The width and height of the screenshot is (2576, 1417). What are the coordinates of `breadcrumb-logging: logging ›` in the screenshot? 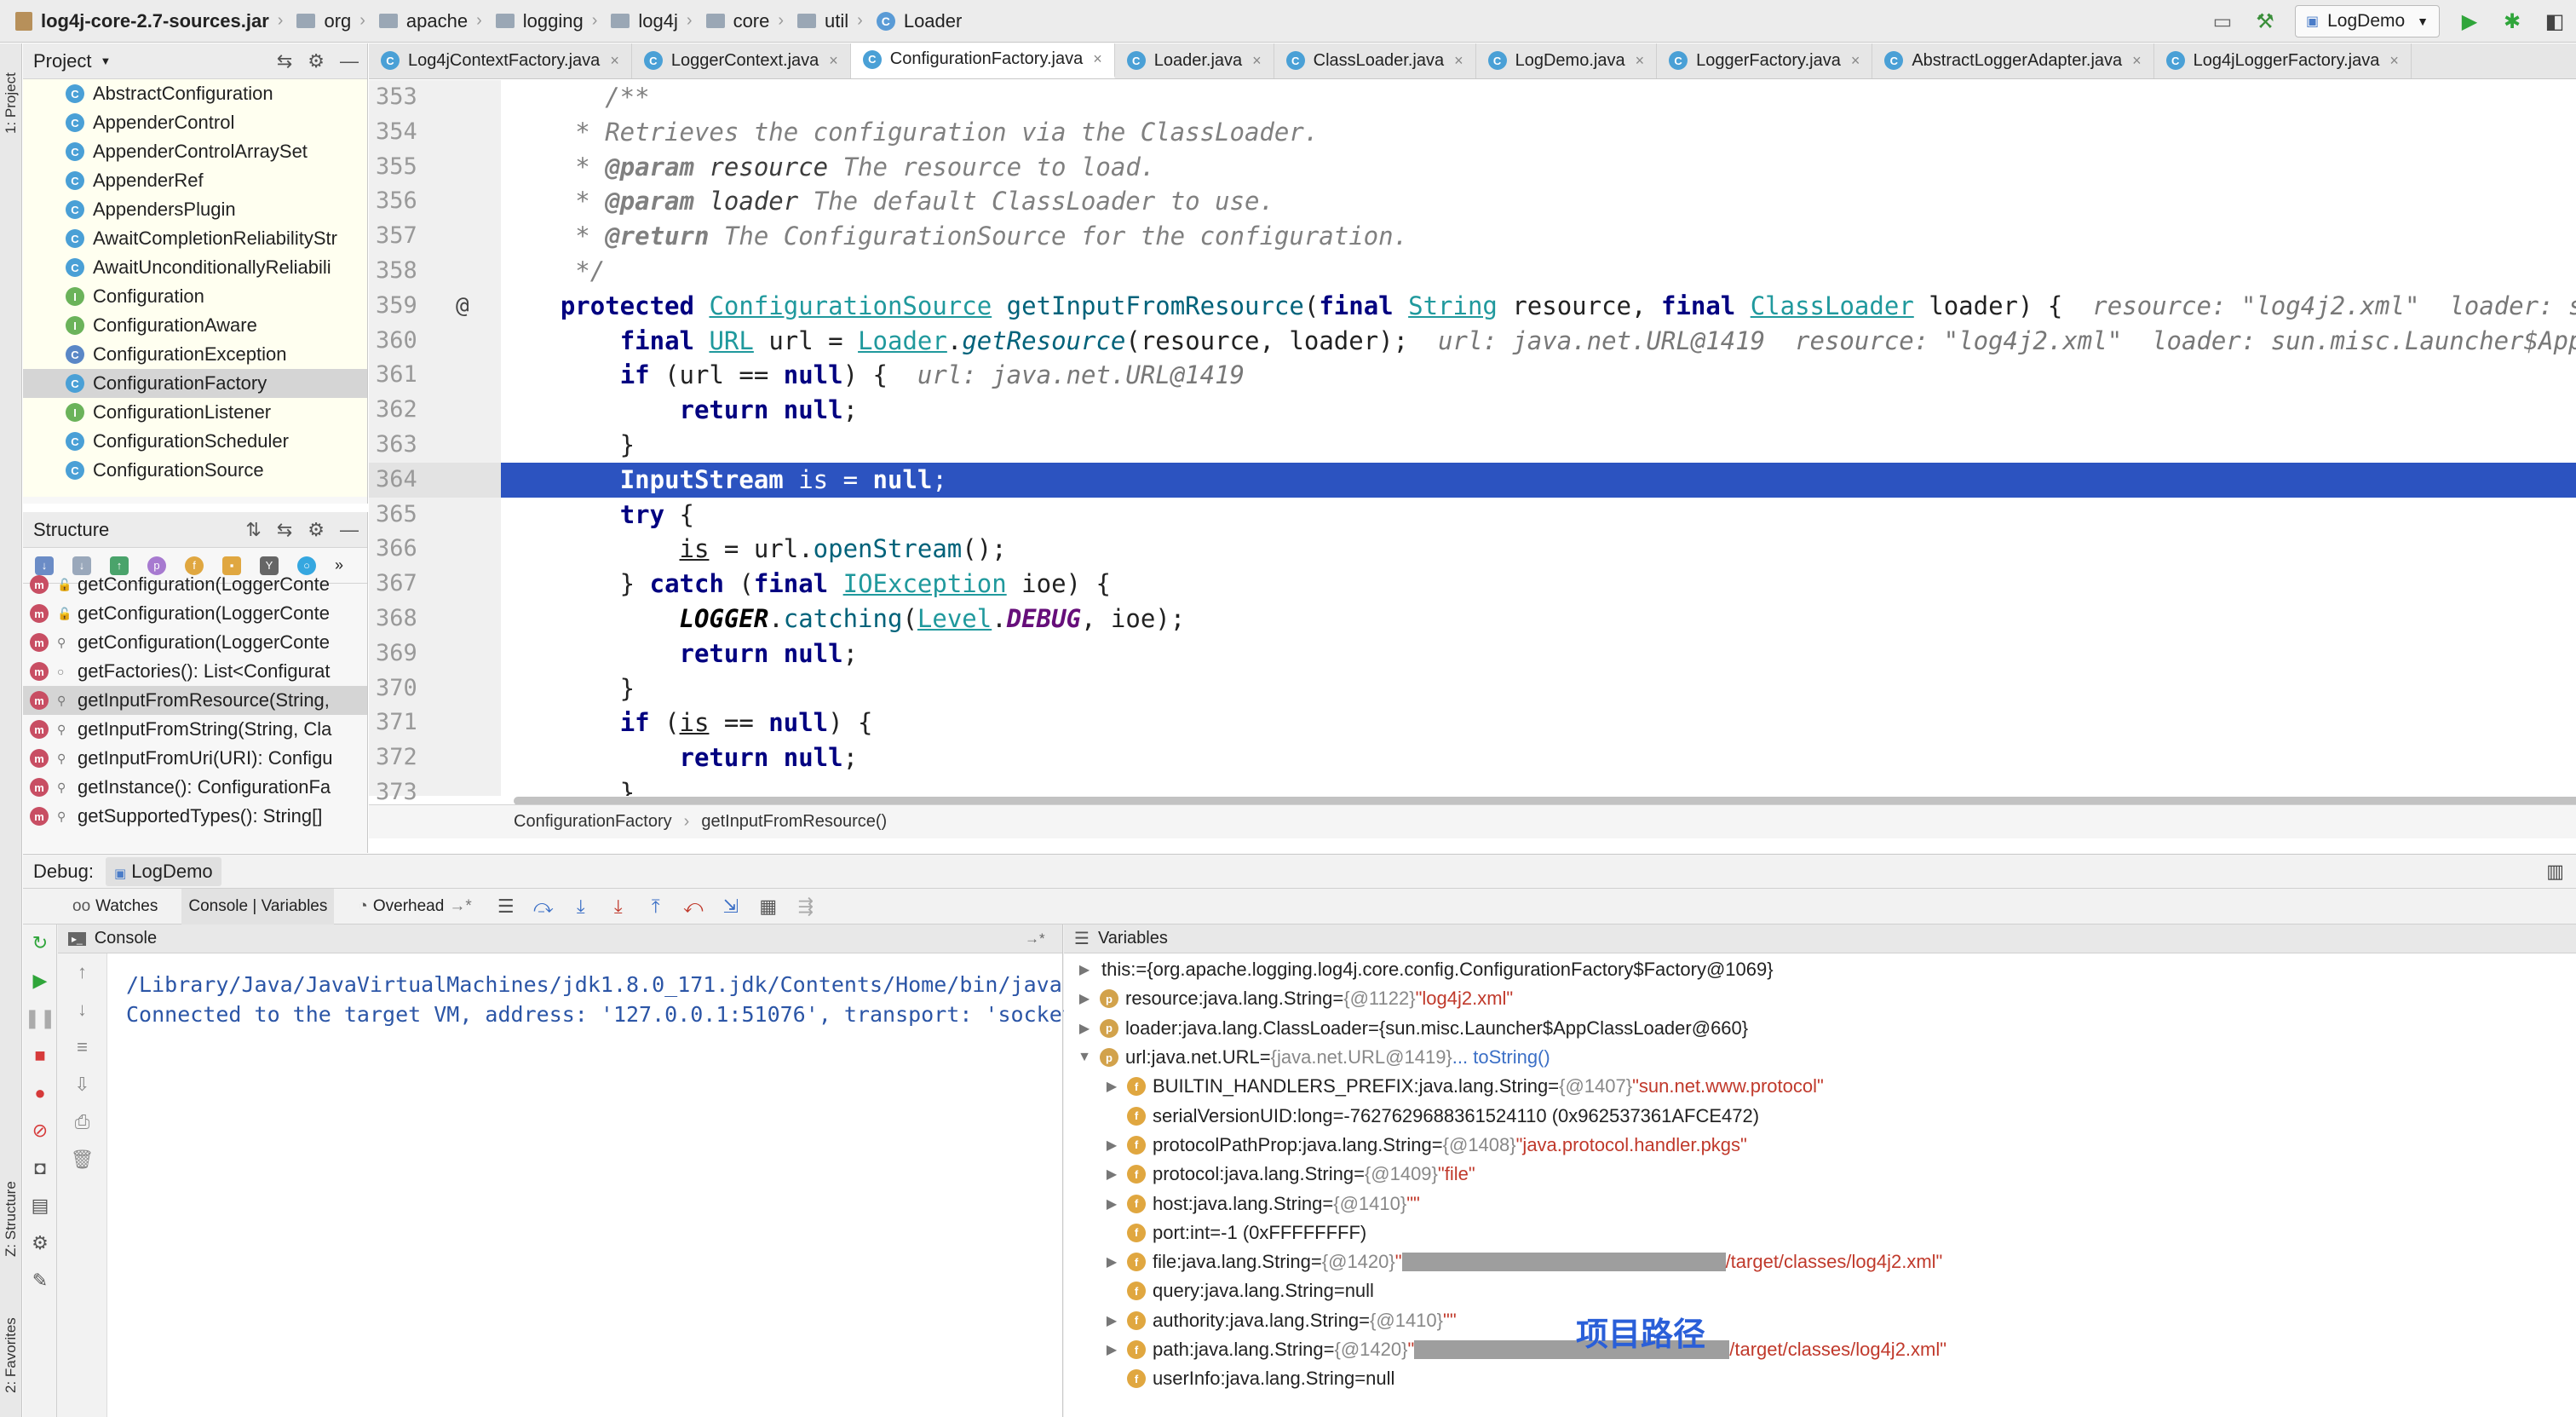 It's located at (547, 21).